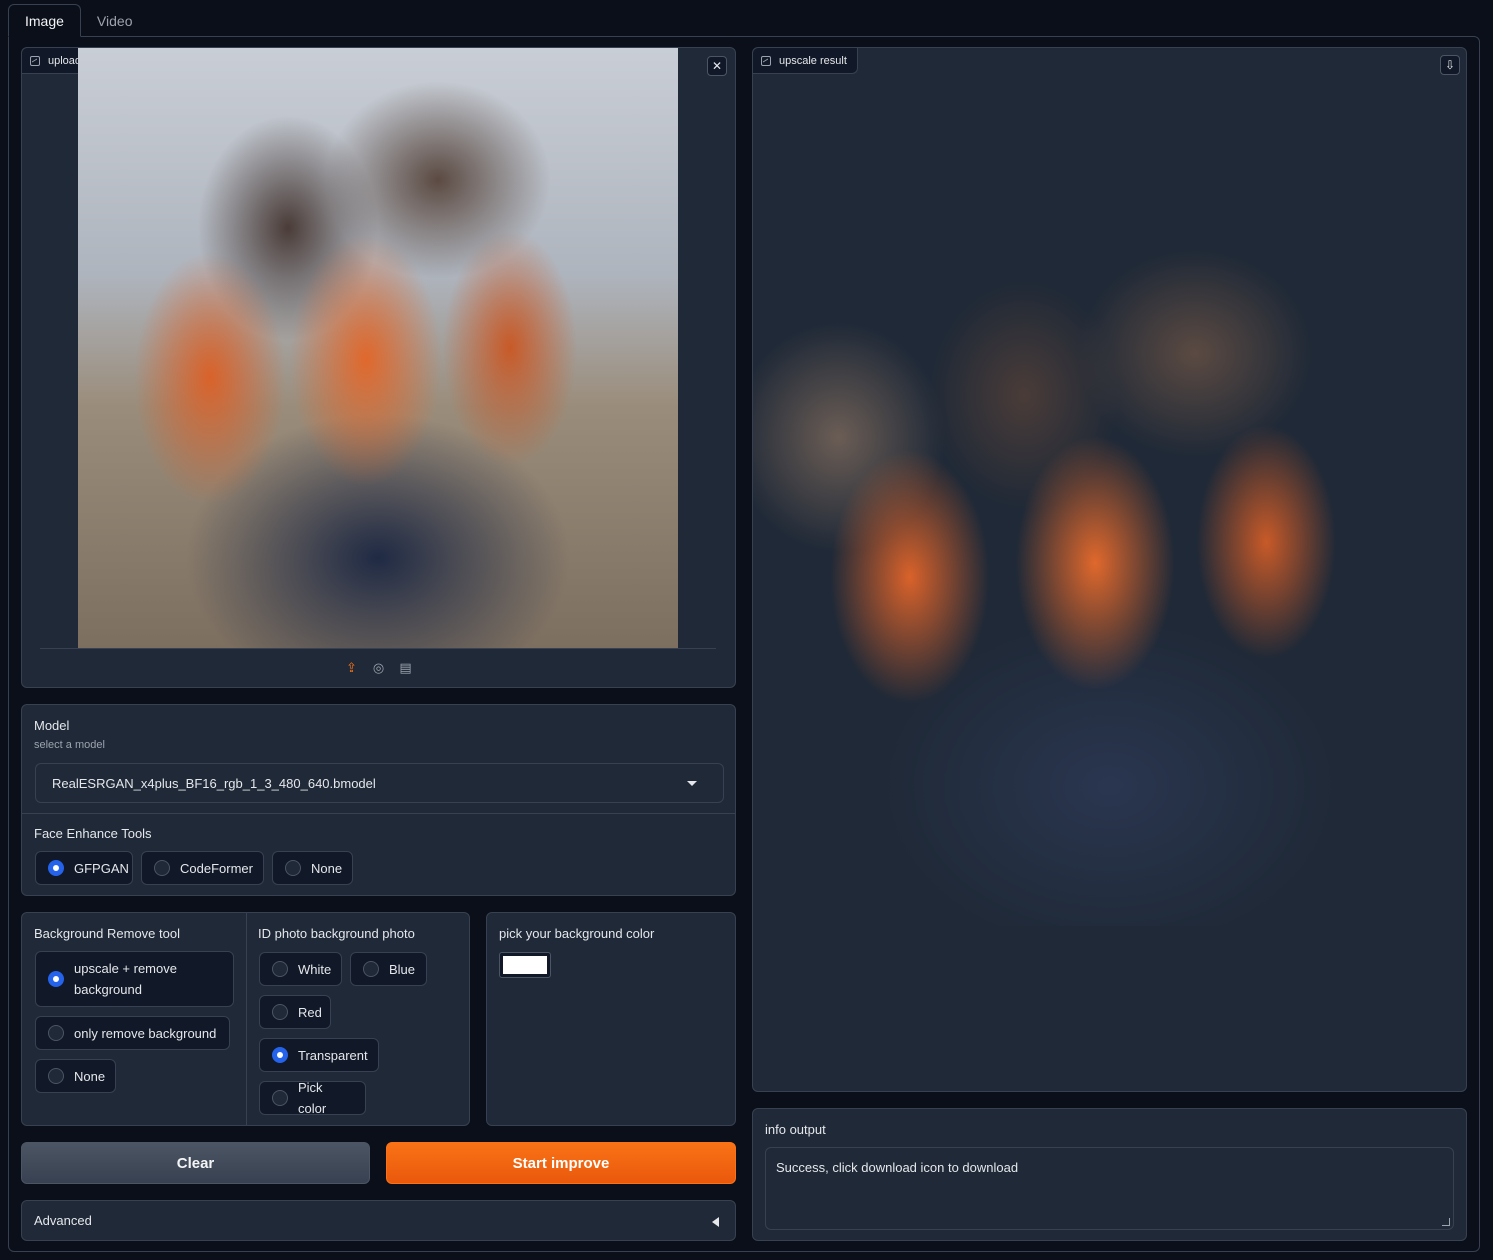 This screenshot has width=1493, height=1260. What do you see at coordinates (378, 813) in the screenshot?
I see `model-divider` at bounding box center [378, 813].